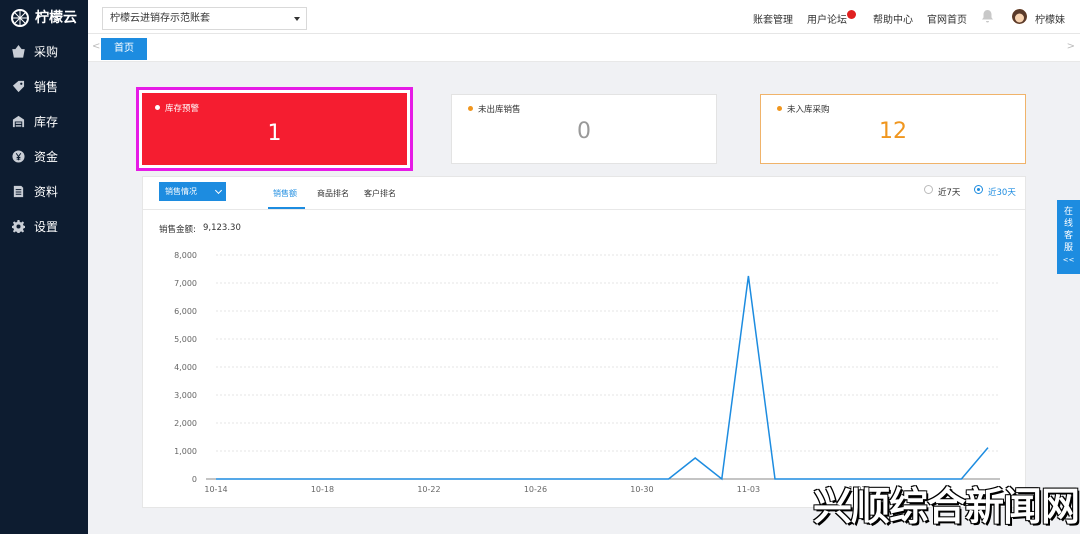 Image resolution: width=1080 pixels, height=534 pixels. I want to click on document-icon, so click(18, 192).